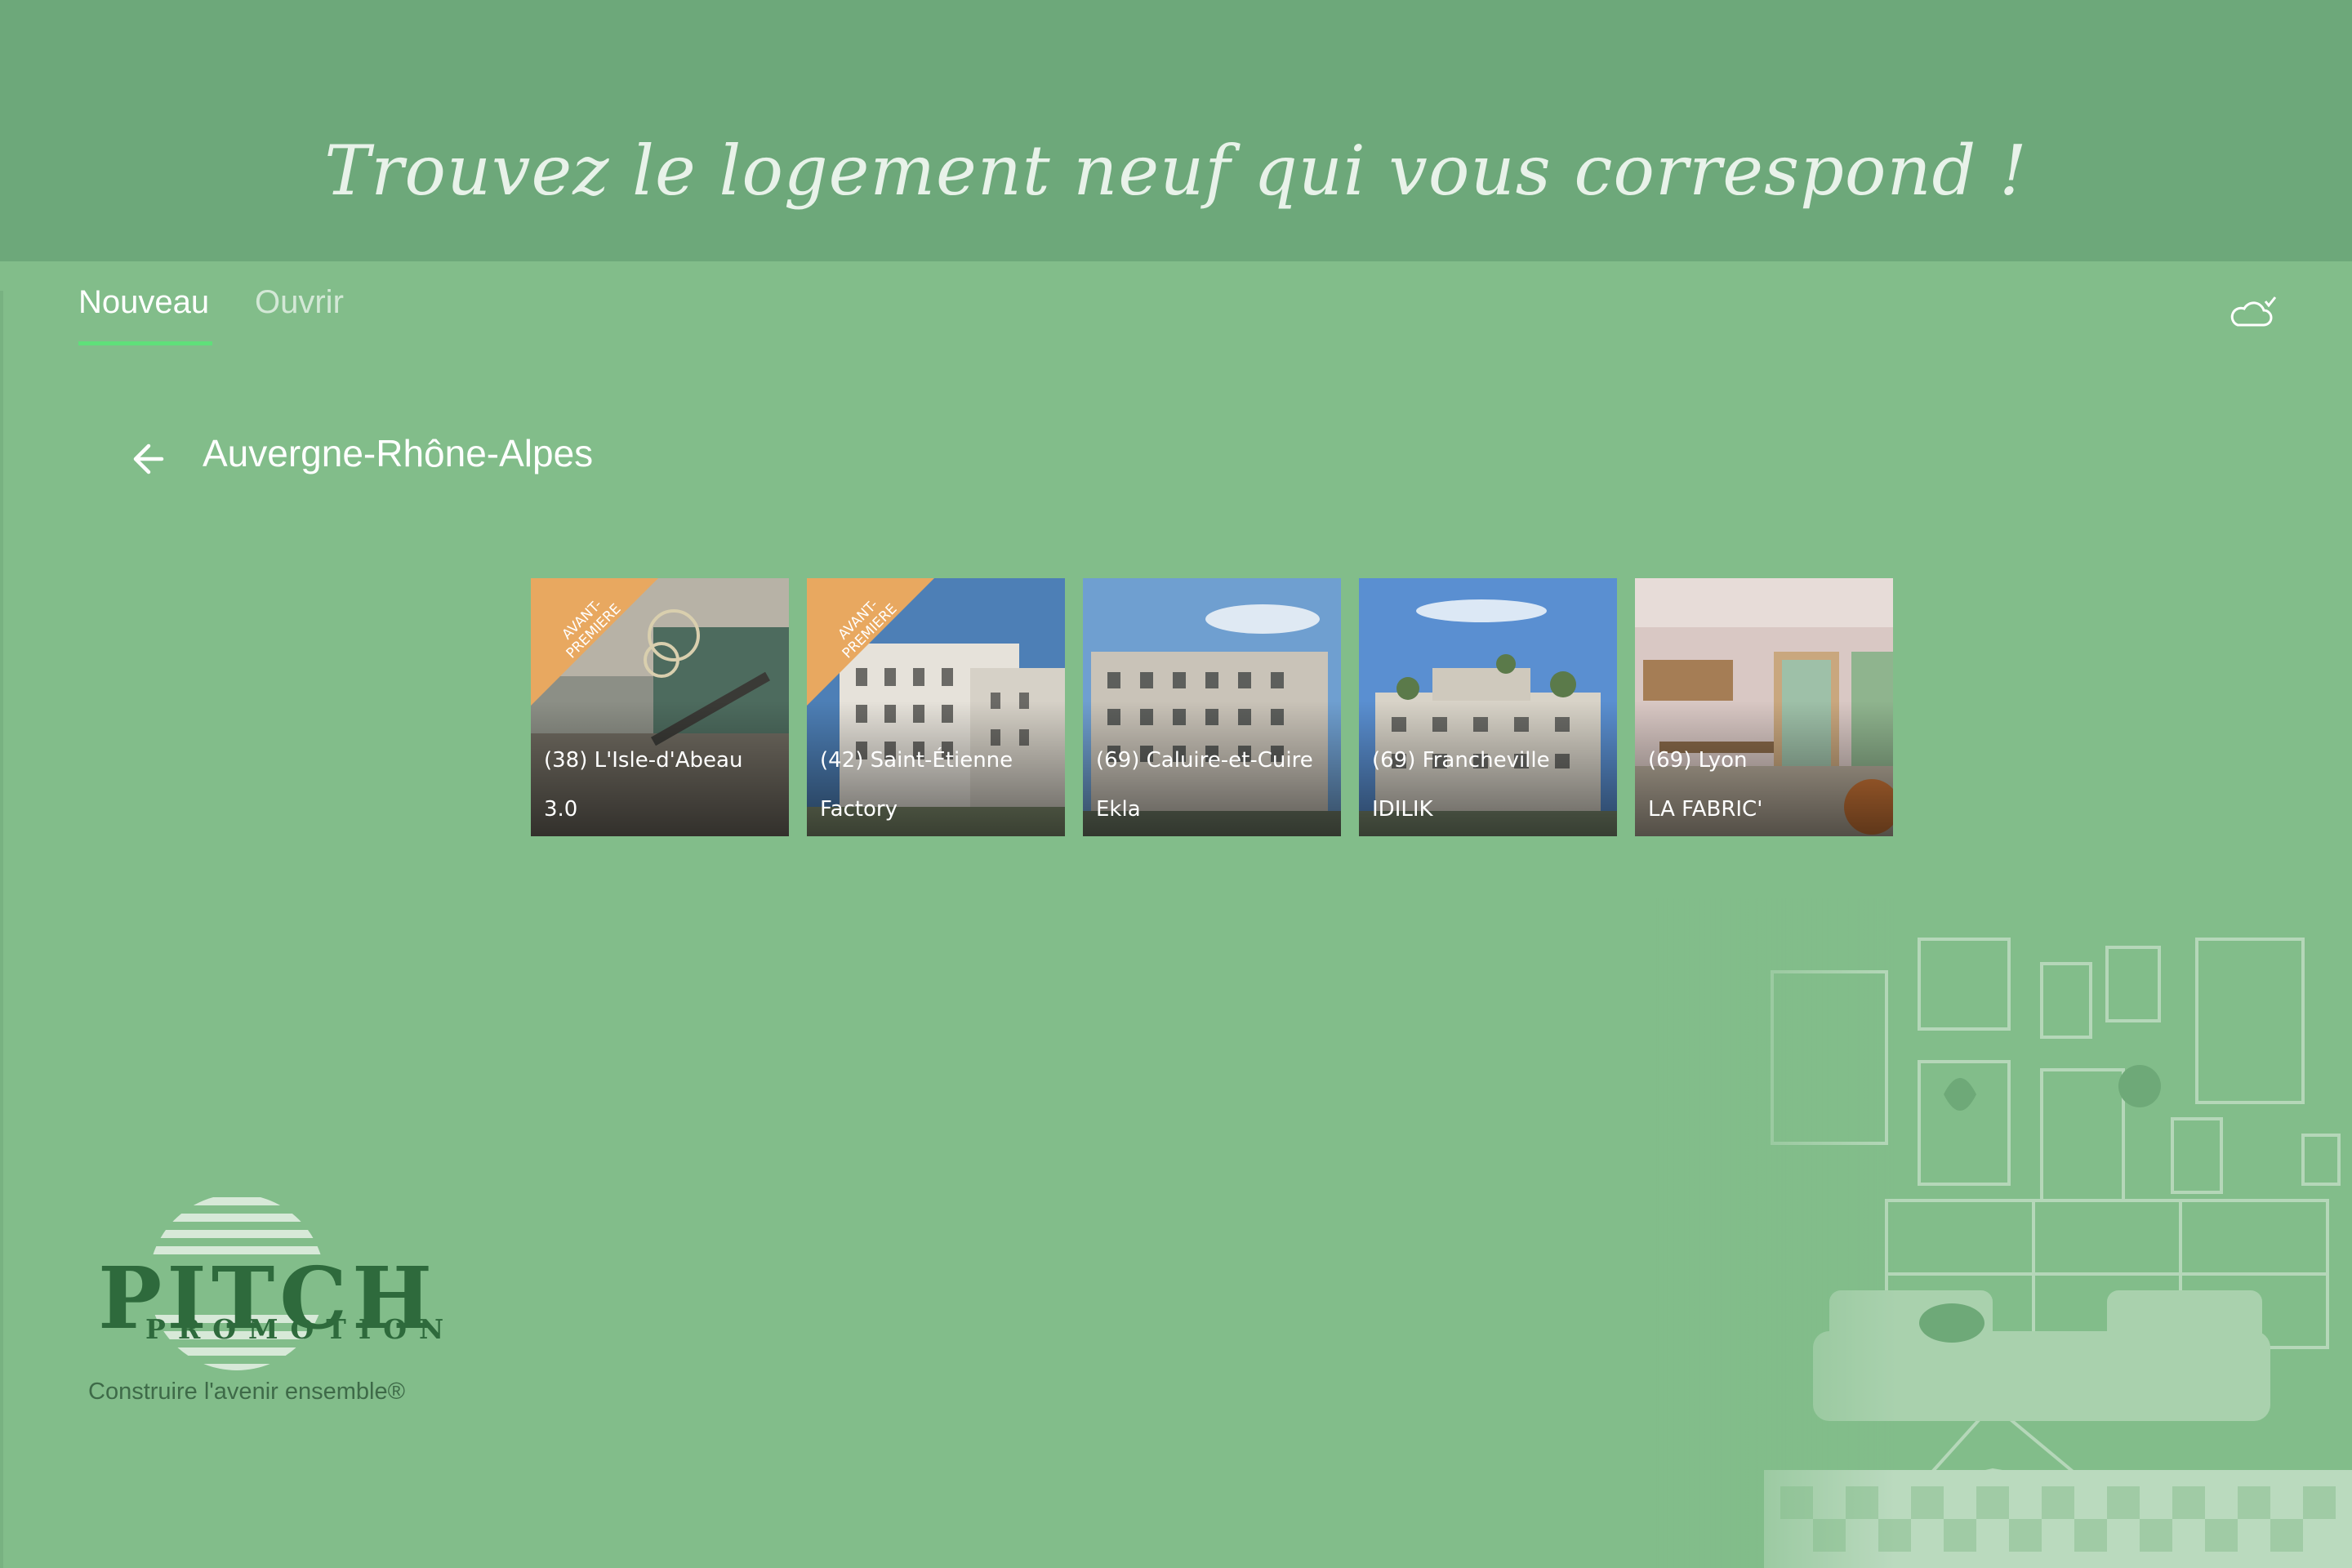 The image size is (2352, 1568). Describe the element at coordinates (2001, 1233) in the screenshot. I see `living-room-illustration` at that location.